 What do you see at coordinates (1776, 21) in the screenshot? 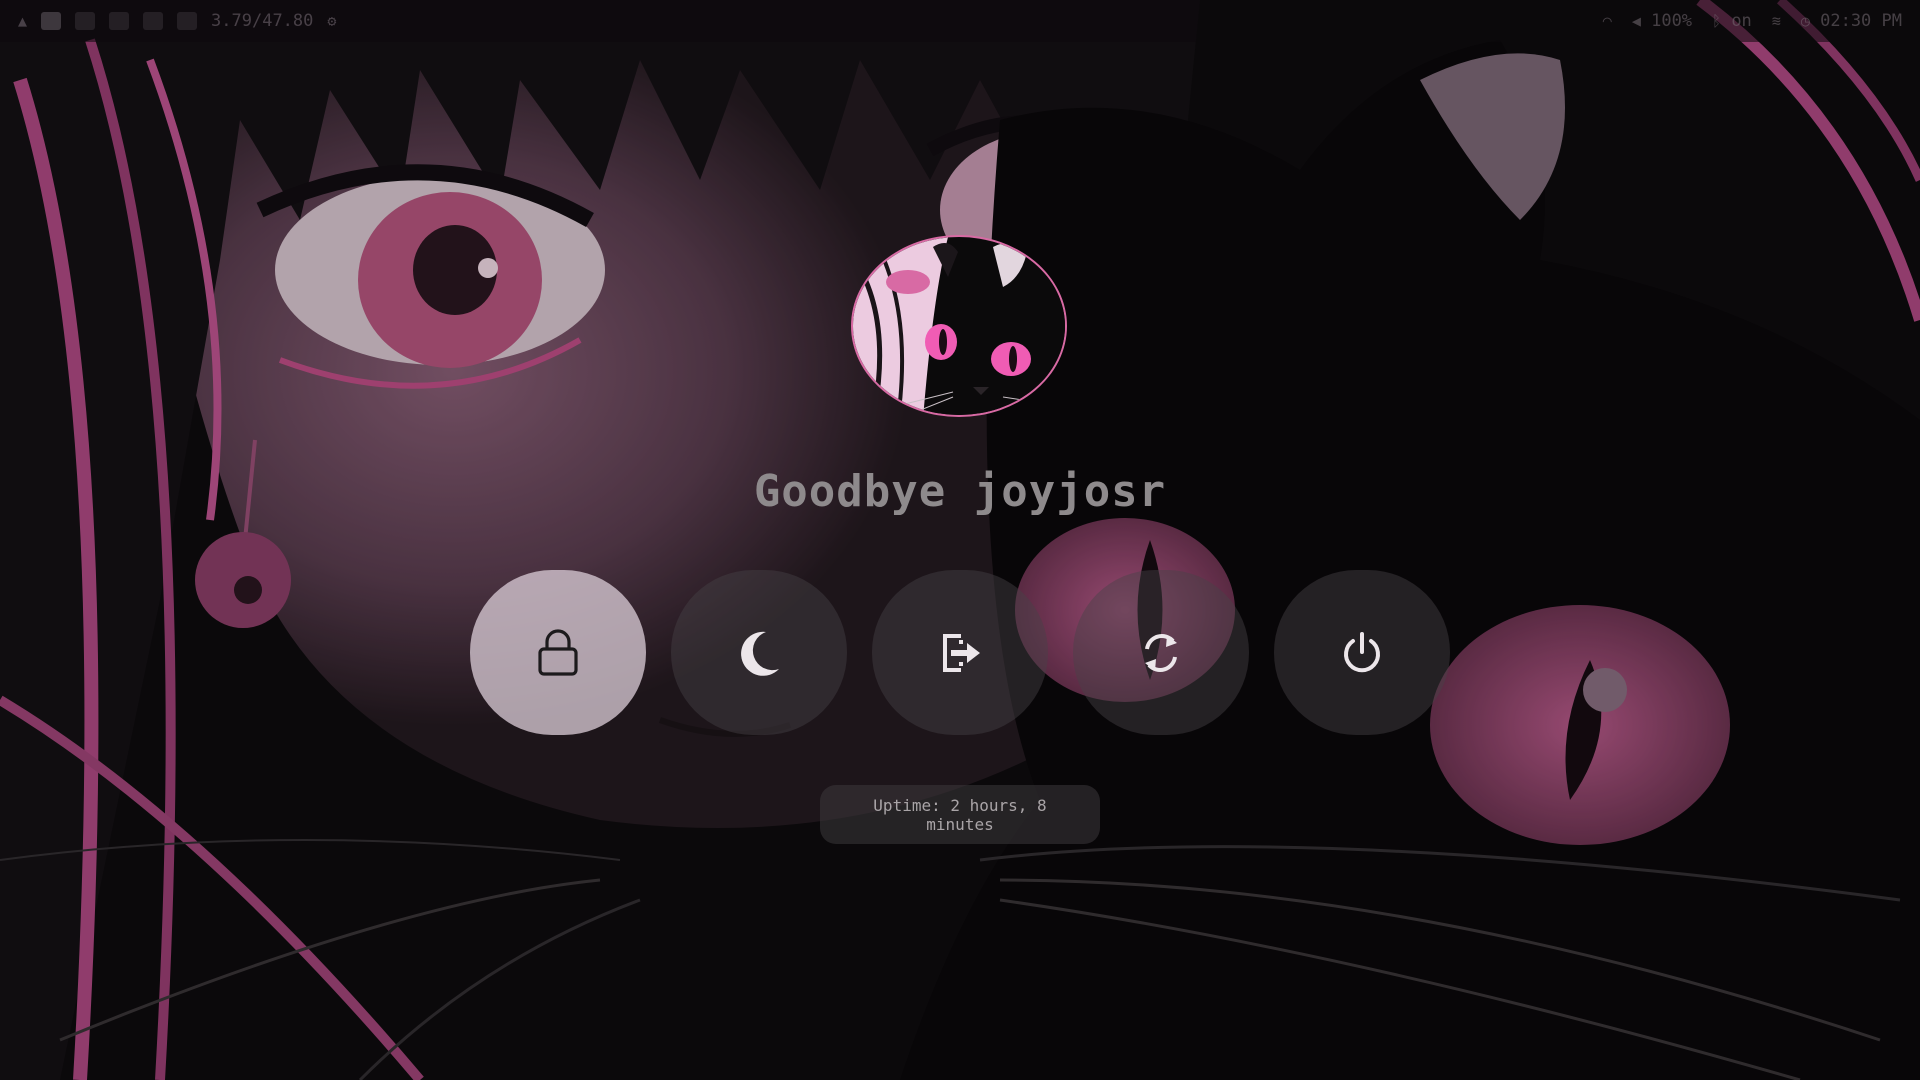
I see `wifi-icon: ≋` at bounding box center [1776, 21].